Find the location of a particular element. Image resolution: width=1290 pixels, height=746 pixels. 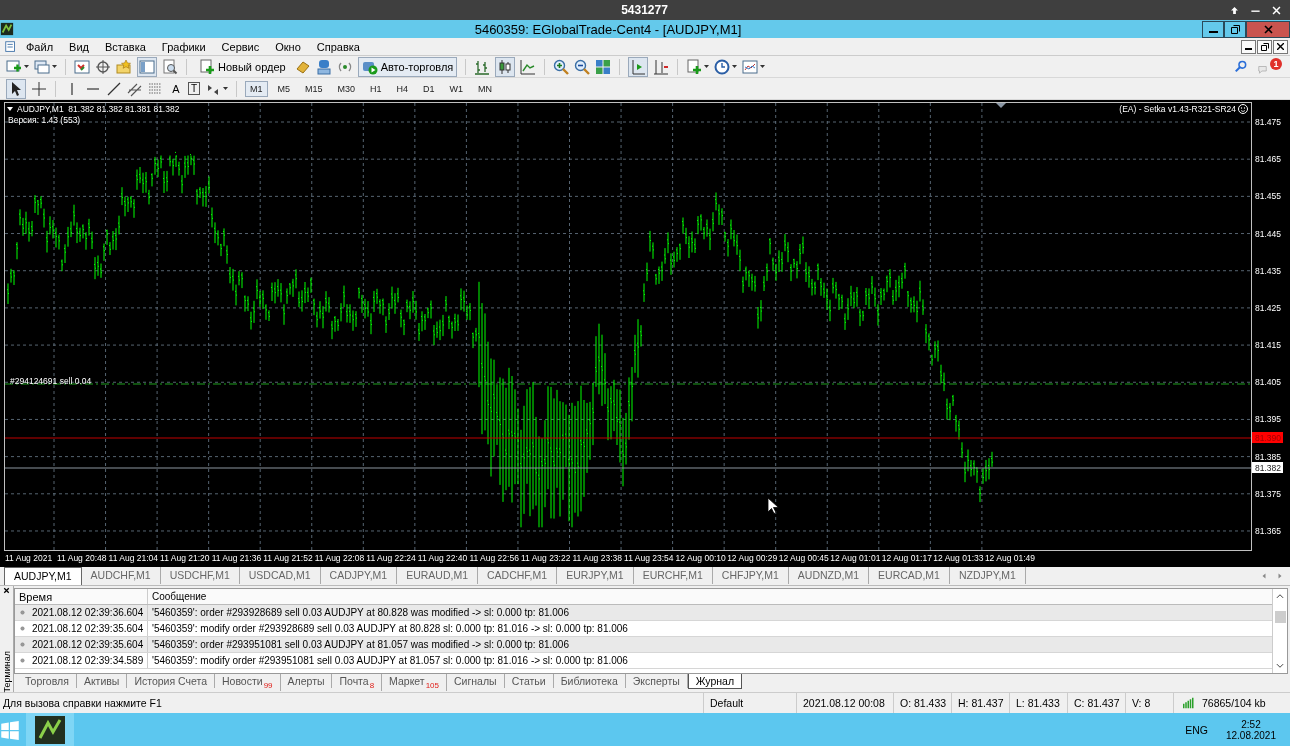

clock-icon is located at coordinates (722, 66).